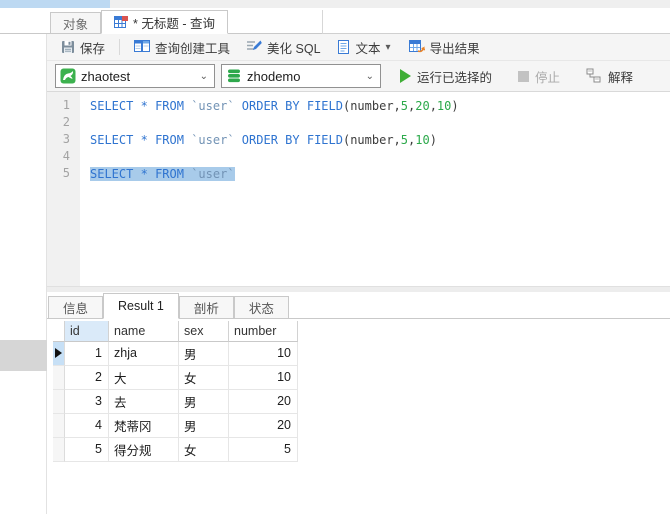 This screenshot has width=670, height=514. What do you see at coordinates (193, 48) in the screenshot?
I see `query-builder-label: 查询创建工具` at bounding box center [193, 48].